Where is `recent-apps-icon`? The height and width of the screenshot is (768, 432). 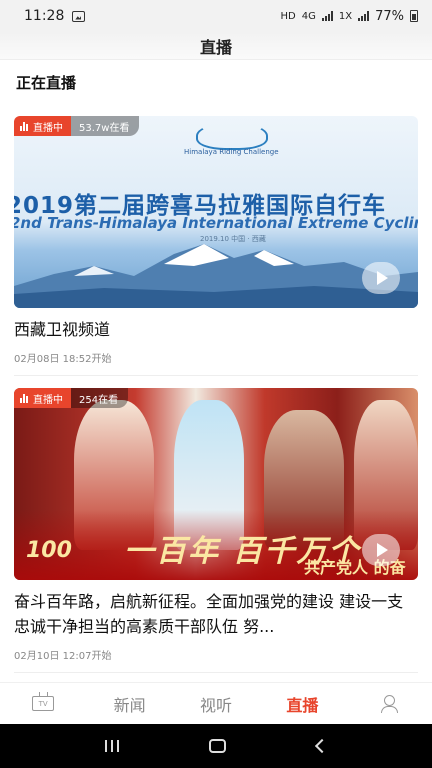 recent-apps-icon is located at coordinates (112, 746).